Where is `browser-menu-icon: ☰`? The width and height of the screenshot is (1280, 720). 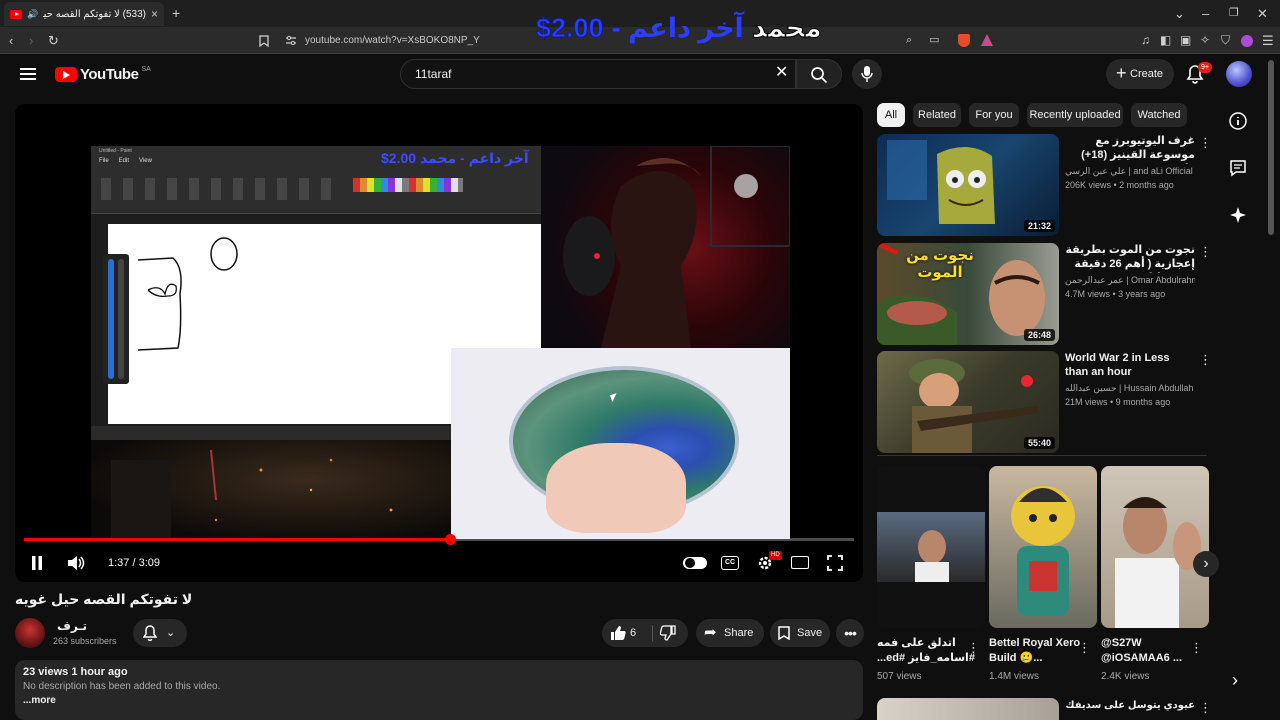 browser-menu-icon: ☰ is located at coordinates (1268, 40).